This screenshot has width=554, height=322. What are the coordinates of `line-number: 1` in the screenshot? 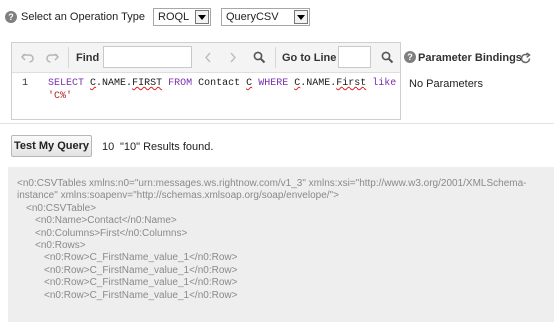 It's located at (25, 83).